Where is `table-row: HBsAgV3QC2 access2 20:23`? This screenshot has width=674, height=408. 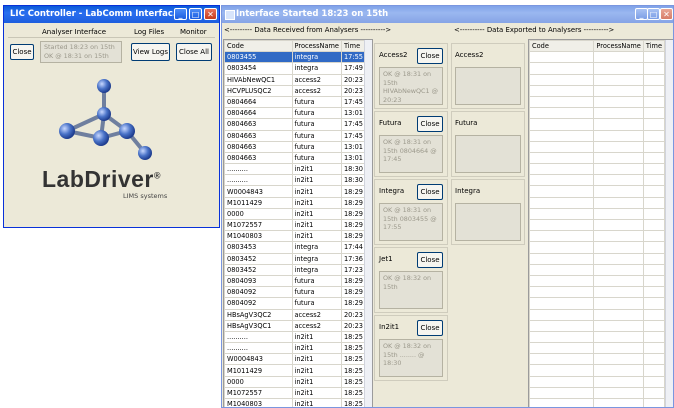
table-row: HBsAgV3QC2 access2 20:23 is located at coordinates (295, 314).